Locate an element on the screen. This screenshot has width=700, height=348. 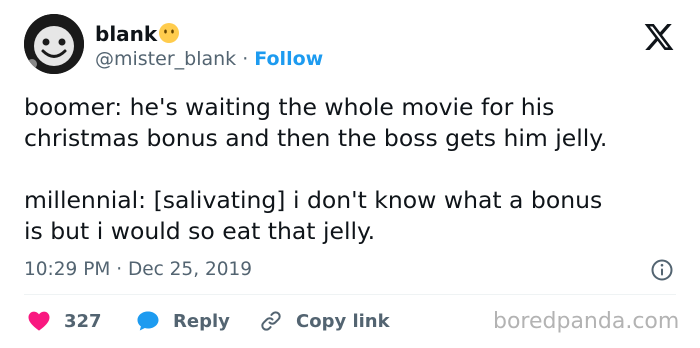
tweet-time: 10:29 PM is located at coordinates (67, 269).